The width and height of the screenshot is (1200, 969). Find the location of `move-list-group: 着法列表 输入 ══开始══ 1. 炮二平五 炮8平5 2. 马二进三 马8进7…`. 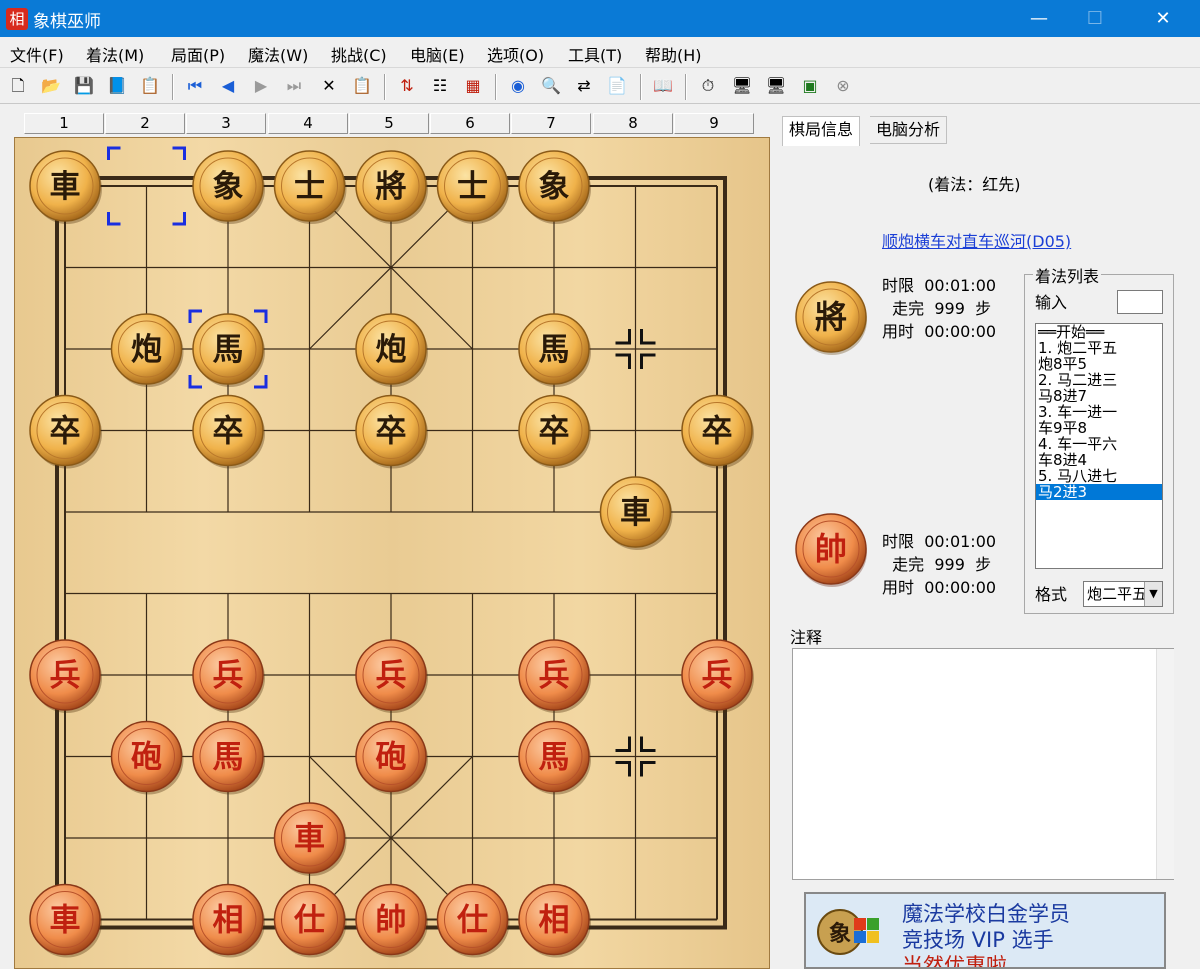

move-list-group: 着法列表 输入 ══开始══ 1. 炮二平五 炮8平5 2. 马二进三 马8进7… is located at coordinates (1099, 438).